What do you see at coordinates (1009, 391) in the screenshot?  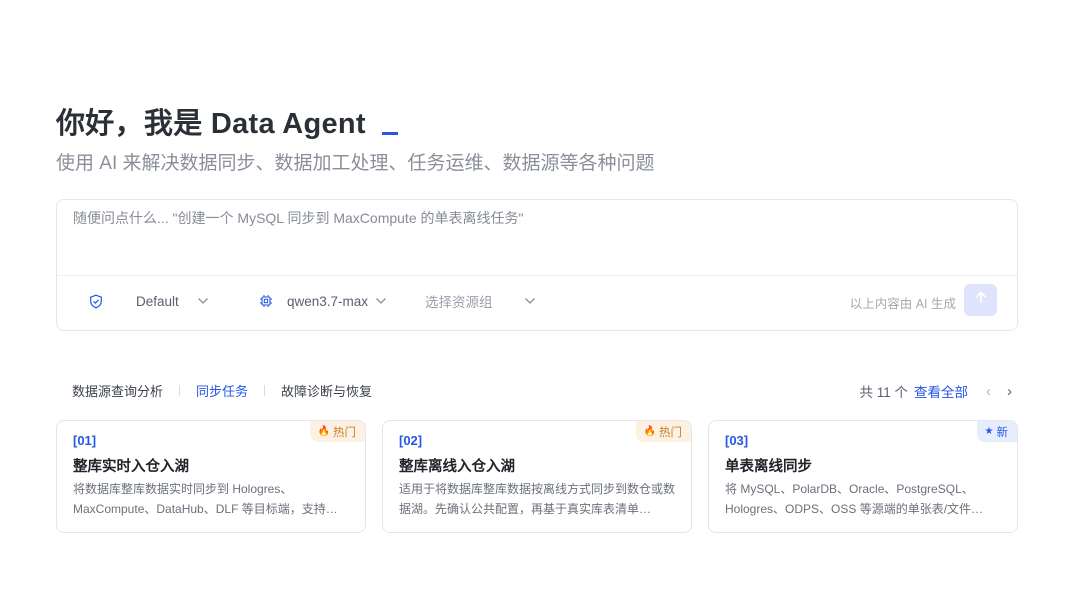 I see `next-page-button: ›` at bounding box center [1009, 391].